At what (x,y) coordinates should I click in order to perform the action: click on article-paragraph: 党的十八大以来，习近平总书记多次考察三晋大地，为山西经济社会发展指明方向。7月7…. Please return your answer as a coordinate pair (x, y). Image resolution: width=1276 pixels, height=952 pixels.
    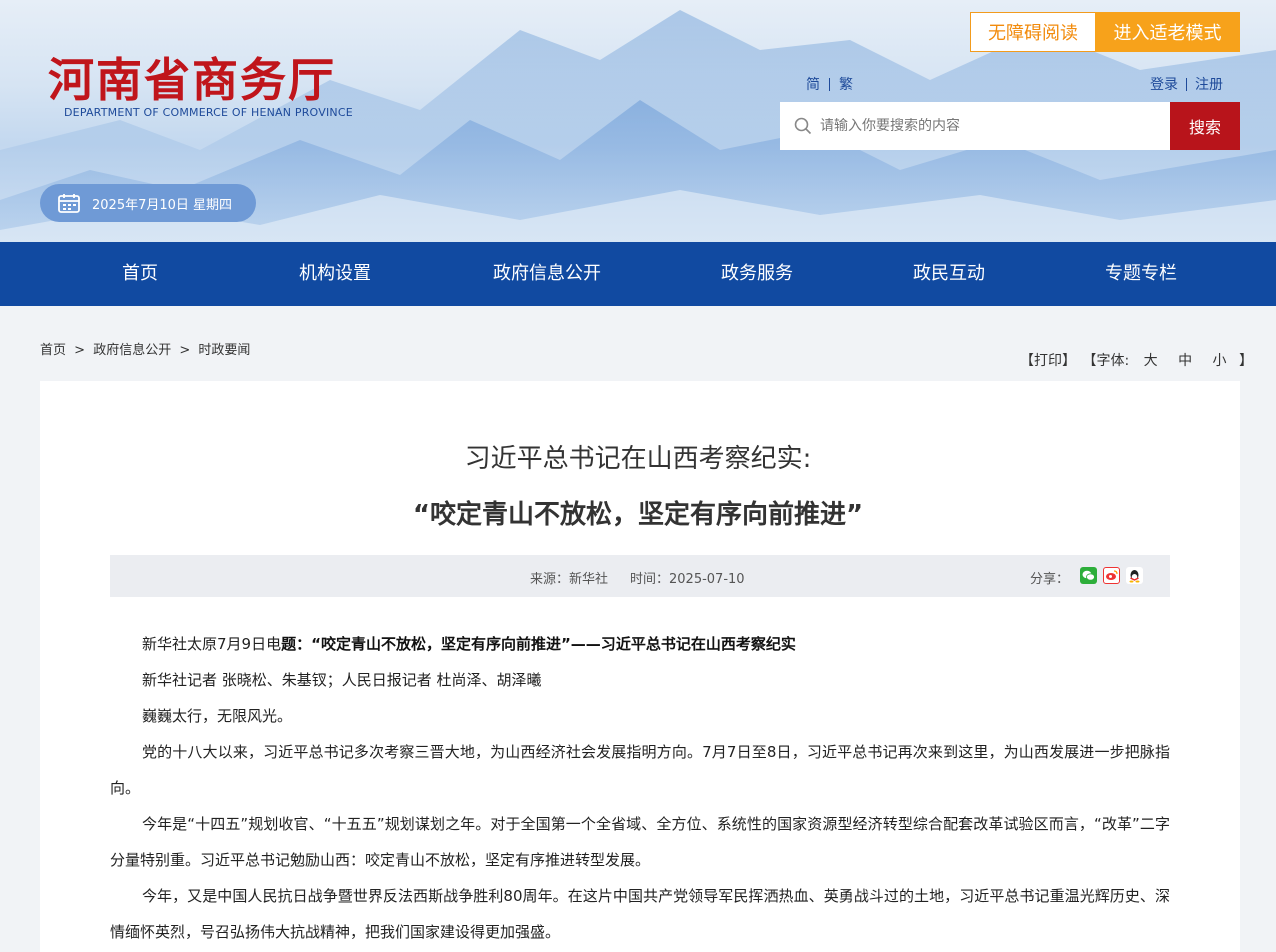
    Looking at the image, I should click on (640, 770).